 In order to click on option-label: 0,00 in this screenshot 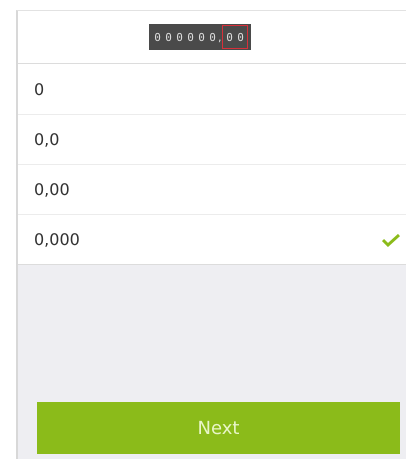, I will do `click(52, 189)`.